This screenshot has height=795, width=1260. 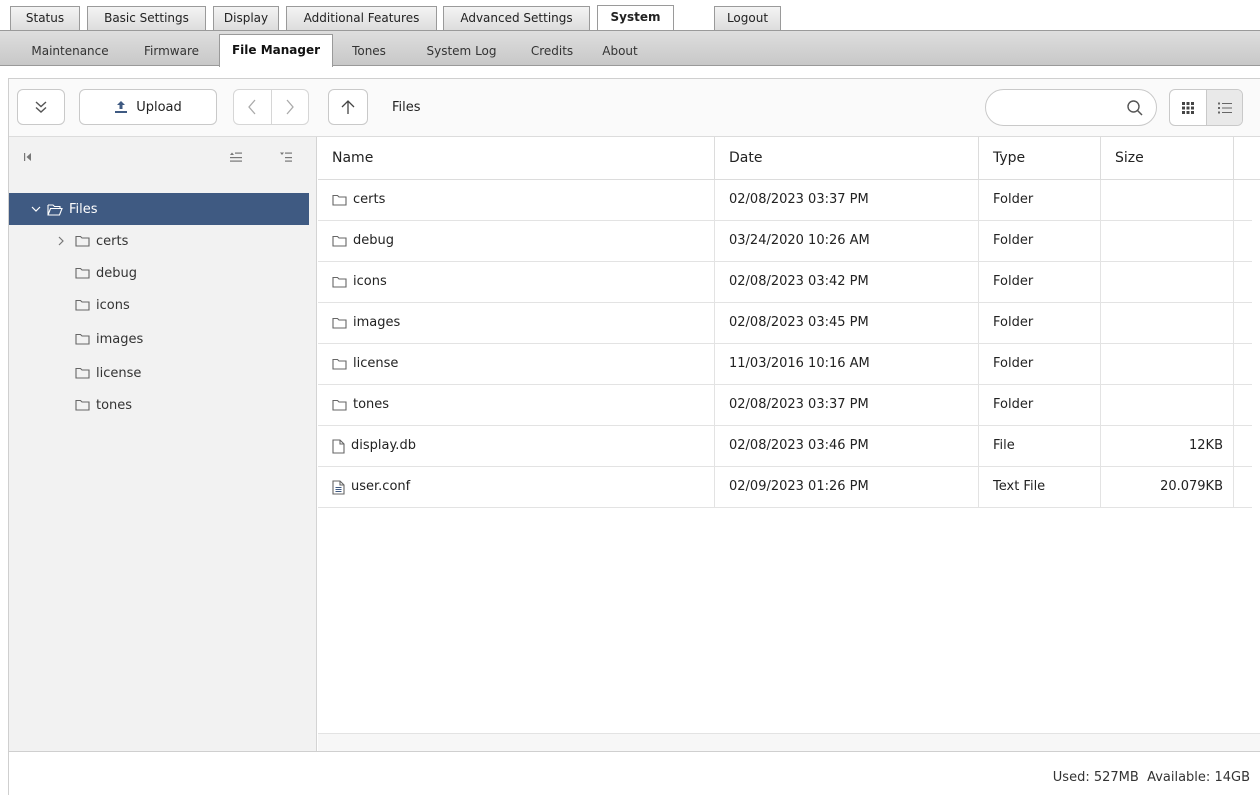 I want to click on tree-item-files: Files, so click(x=159, y=209).